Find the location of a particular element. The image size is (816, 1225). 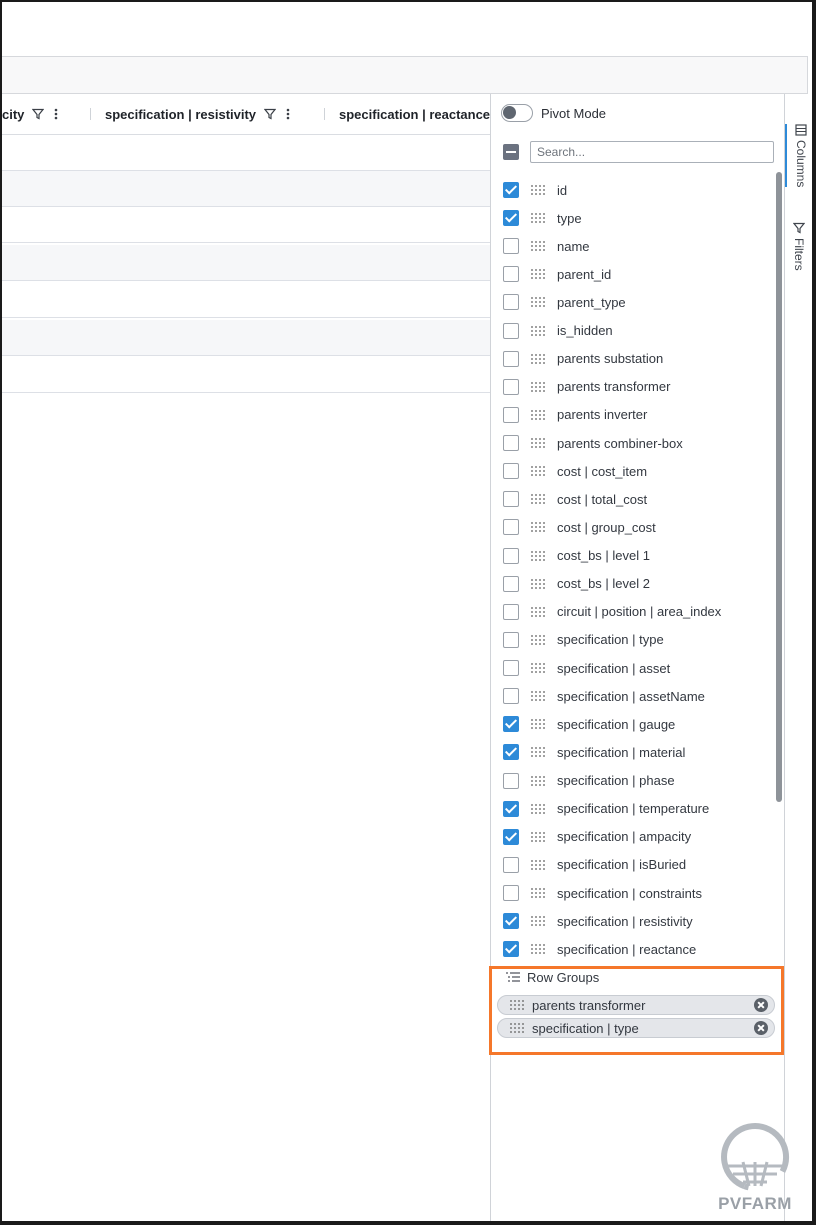

column-item: parents transformer is located at coordinates (632, 387).